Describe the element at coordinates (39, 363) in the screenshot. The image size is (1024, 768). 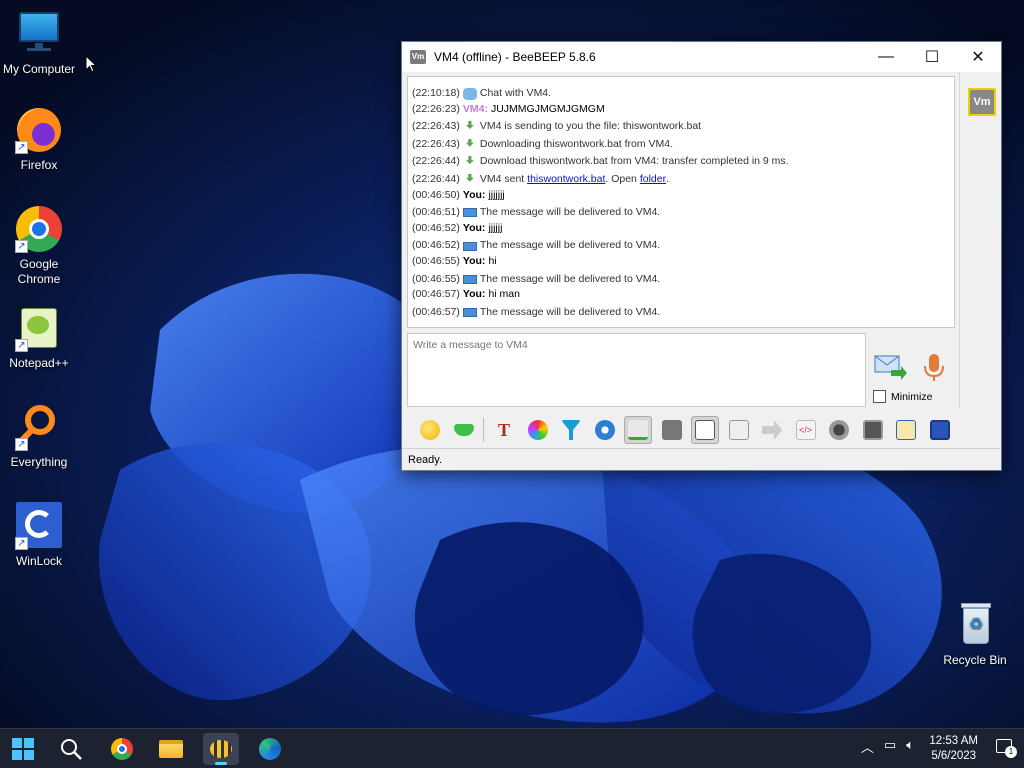
I see `desktop-icon-label: Notepad++` at that location.